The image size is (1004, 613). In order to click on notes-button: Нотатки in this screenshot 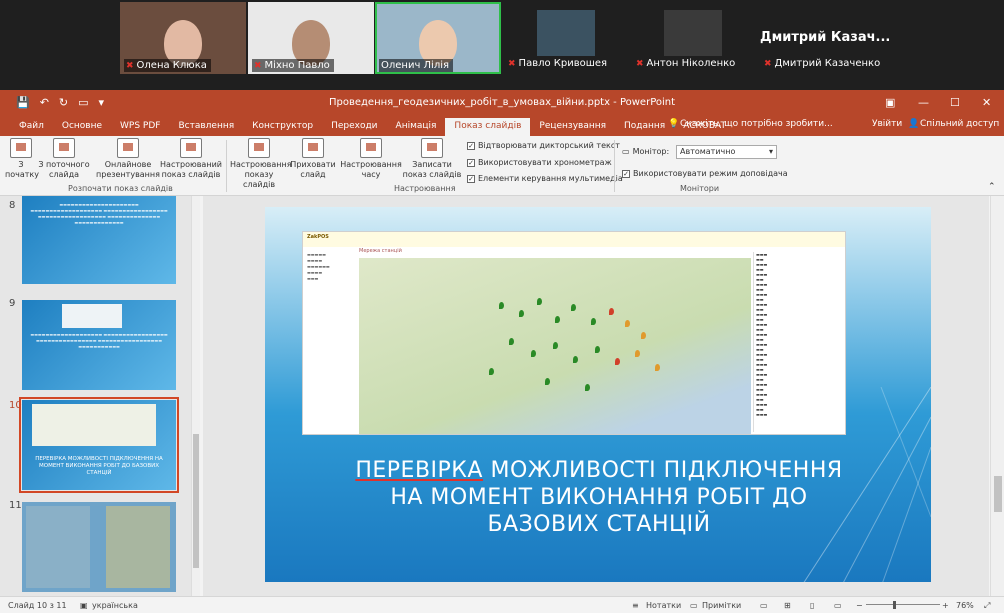, I will do `click(663, 605)`.